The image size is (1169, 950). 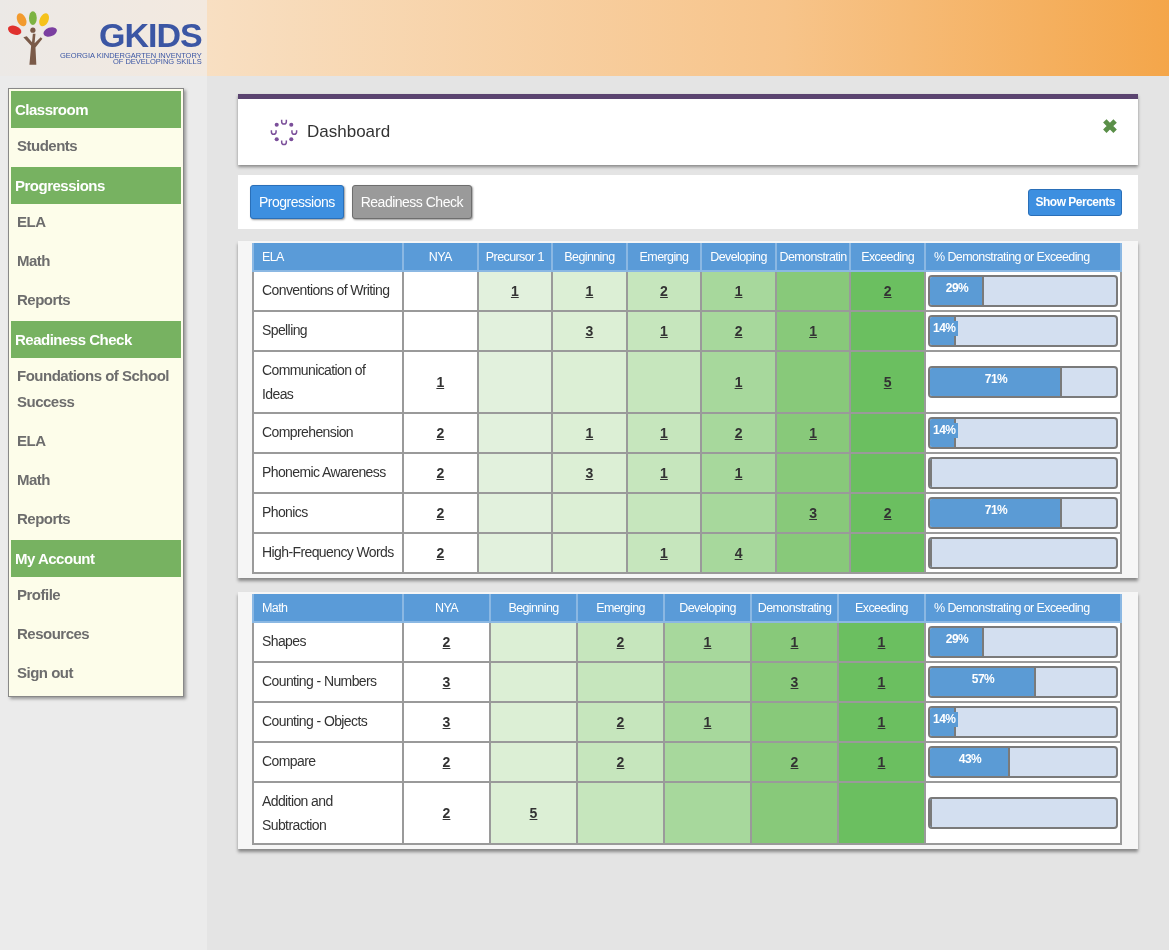 I want to click on percent-label: 43%, so click(x=970, y=759).